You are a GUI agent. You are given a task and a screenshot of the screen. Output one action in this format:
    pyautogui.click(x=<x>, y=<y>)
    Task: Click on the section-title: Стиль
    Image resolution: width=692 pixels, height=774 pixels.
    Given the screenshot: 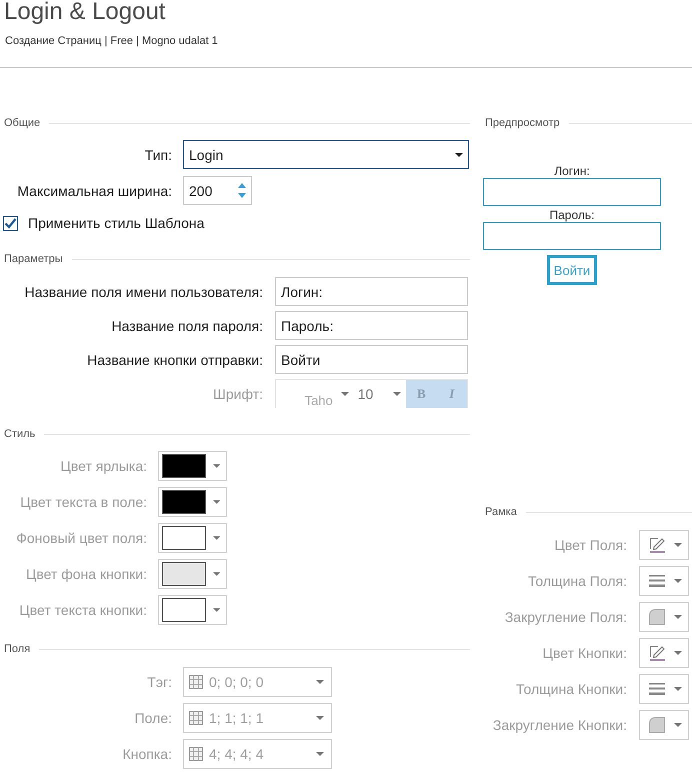 What is the action you would take?
    pyautogui.click(x=20, y=434)
    